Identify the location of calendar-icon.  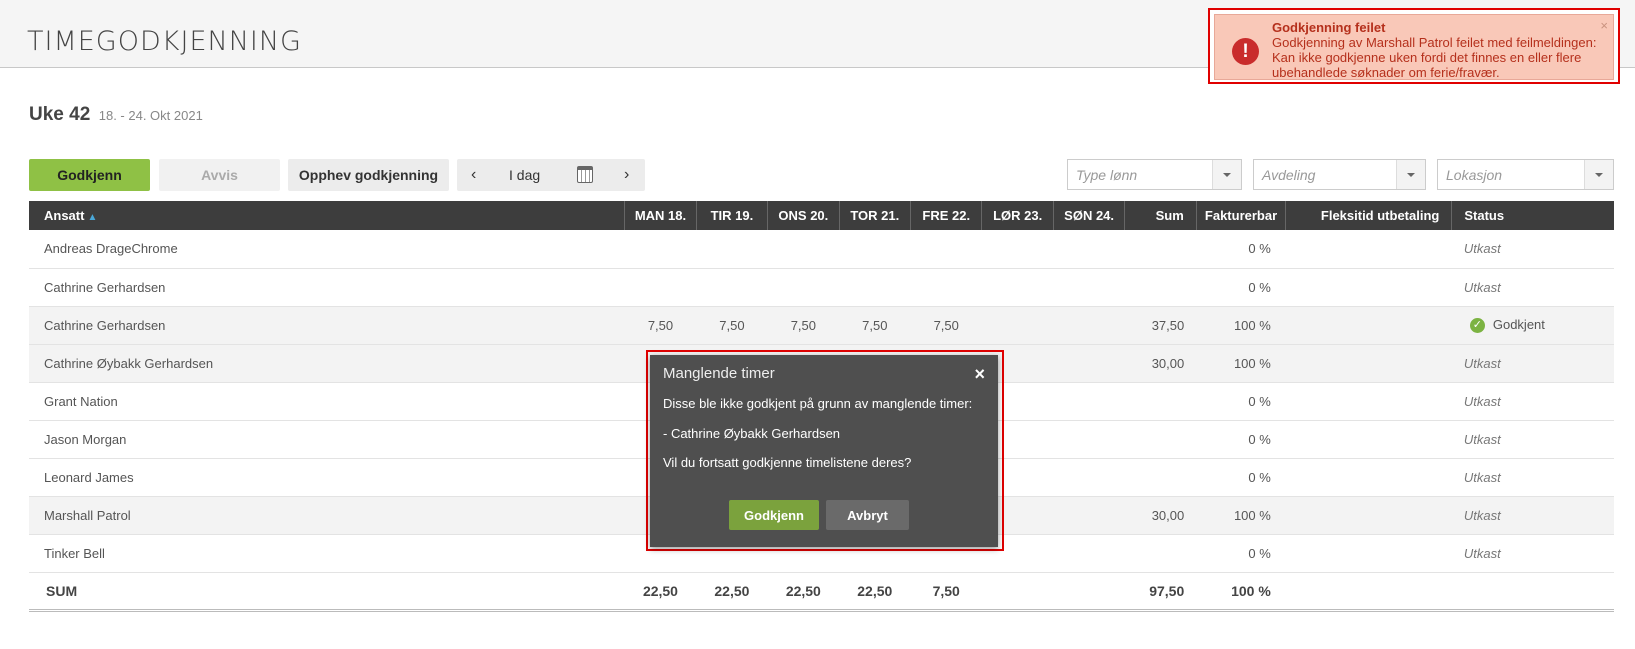
(585, 174).